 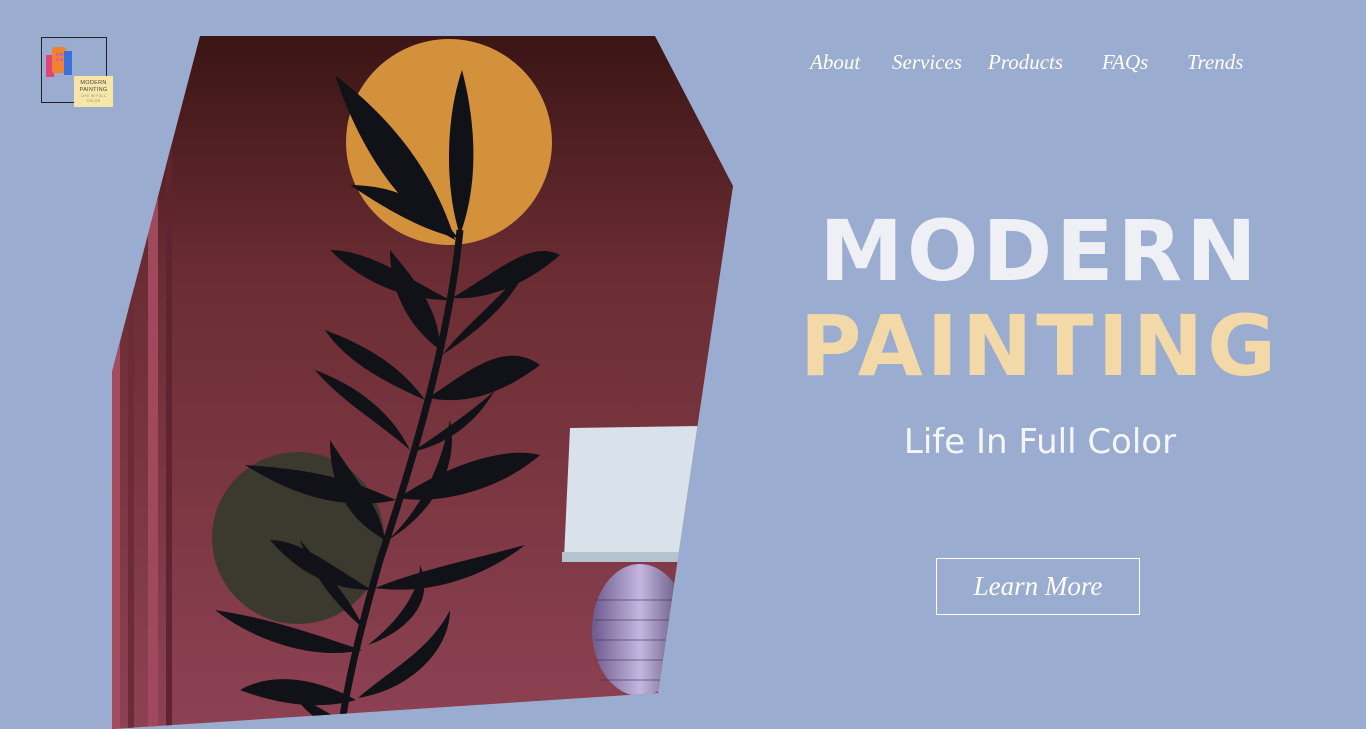 What do you see at coordinates (1215, 62) in the screenshot?
I see `nav-item-trends: Trends` at bounding box center [1215, 62].